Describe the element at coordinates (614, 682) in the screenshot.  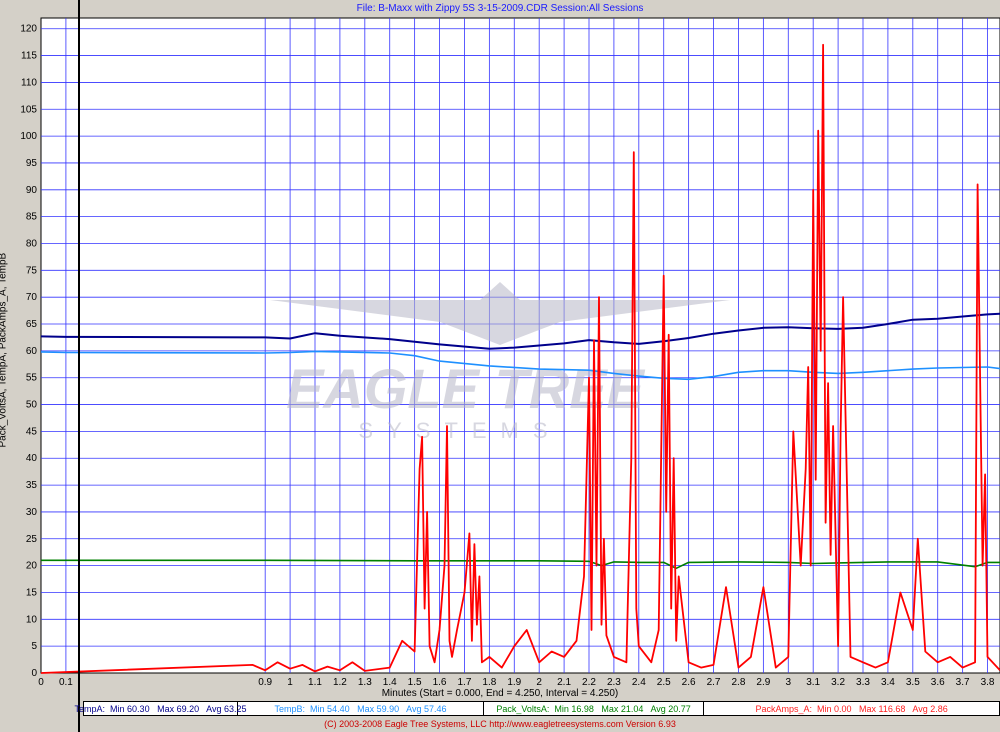
I see `x-tick-label: 2.3` at that location.